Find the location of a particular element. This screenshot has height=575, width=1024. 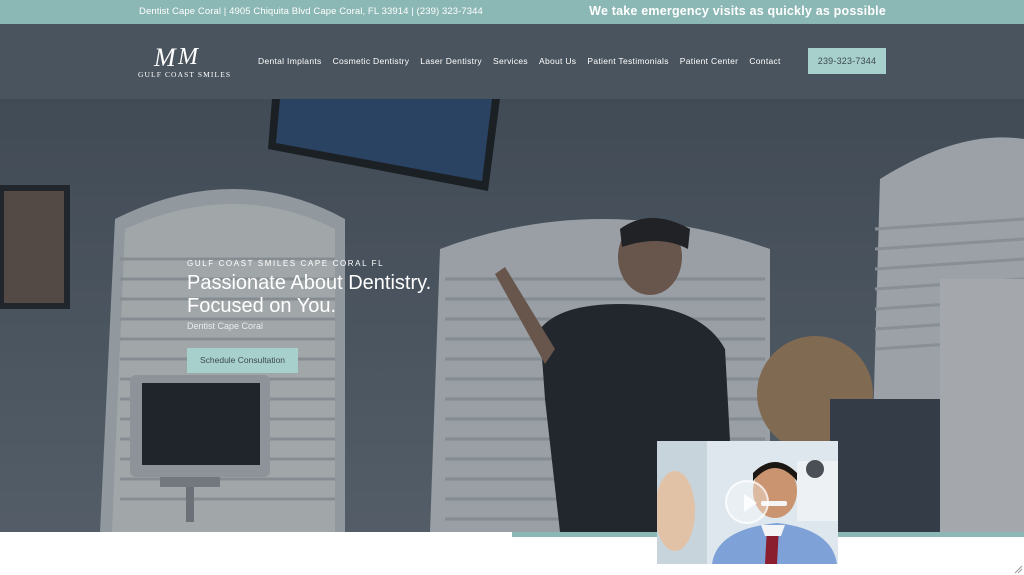

hero-headline-line1: Passionate About Dentistry. is located at coordinates (309, 283).